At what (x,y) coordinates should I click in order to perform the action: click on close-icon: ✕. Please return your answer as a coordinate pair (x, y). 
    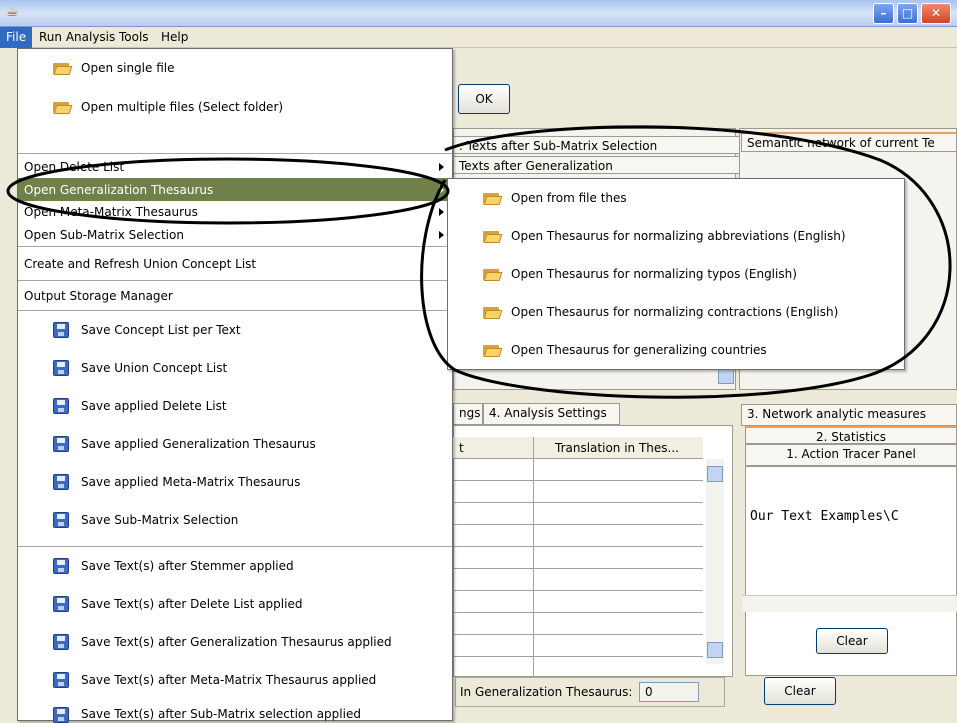
    Looking at the image, I should click on (936, 13).